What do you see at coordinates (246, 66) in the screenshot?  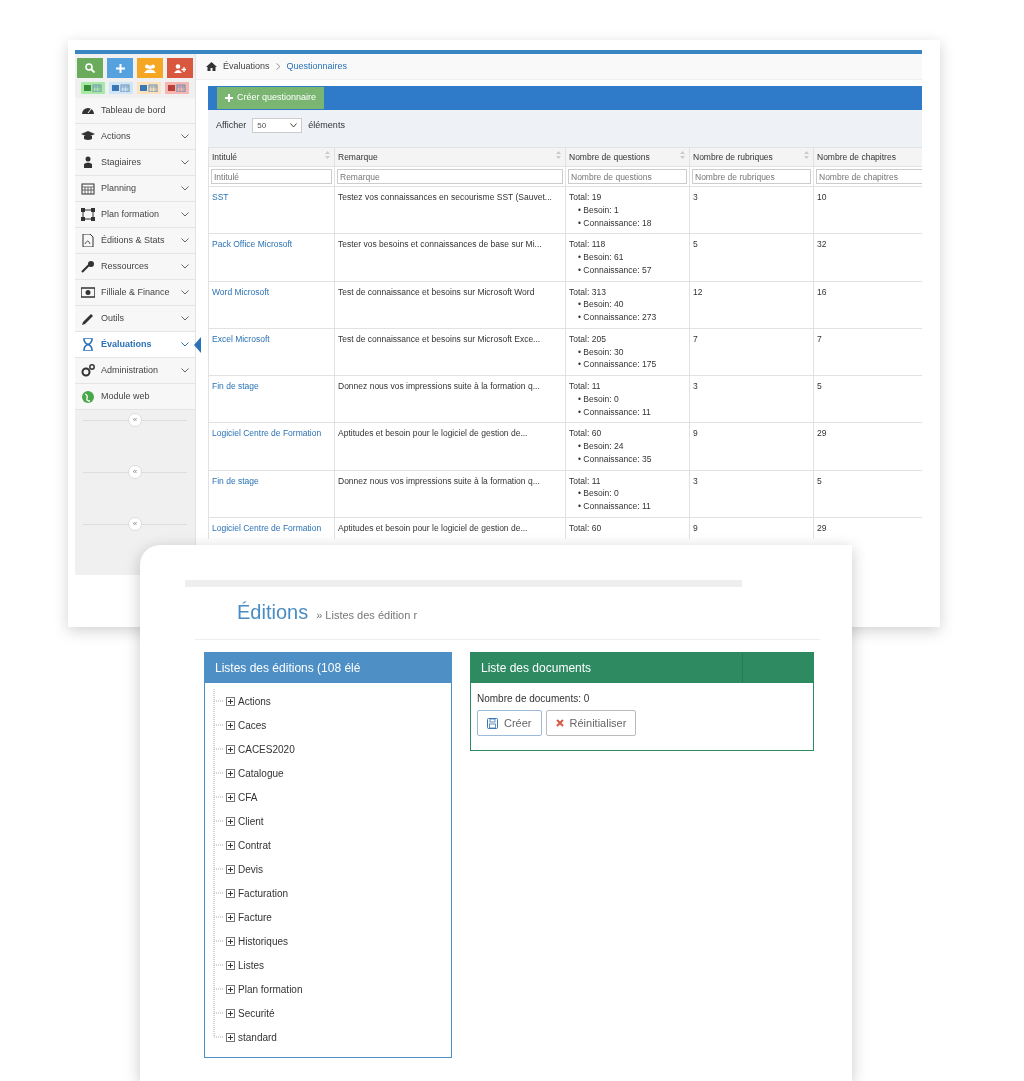 I see `breadcrumb-link: Évaluations` at bounding box center [246, 66].